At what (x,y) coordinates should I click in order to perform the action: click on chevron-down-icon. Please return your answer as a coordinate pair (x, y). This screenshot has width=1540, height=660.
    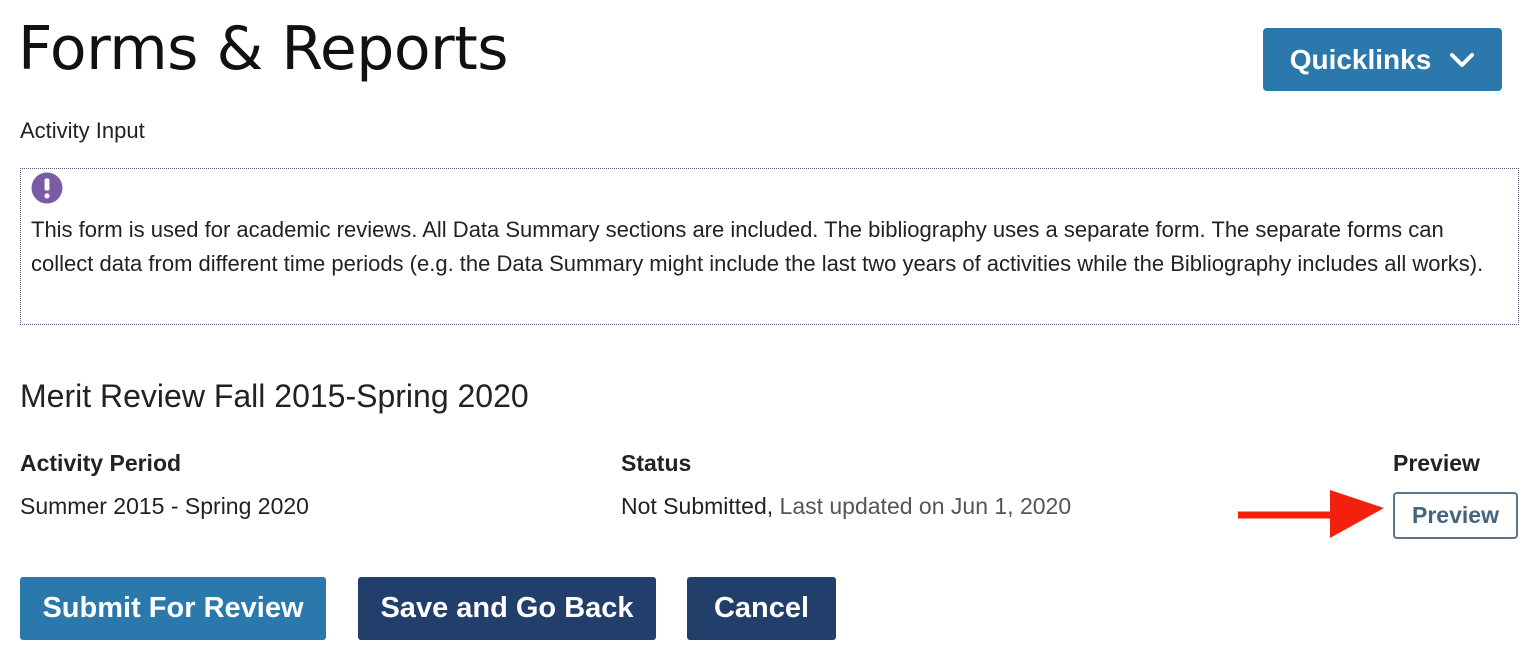
    Looking at the image, I should click on (1462, 59).